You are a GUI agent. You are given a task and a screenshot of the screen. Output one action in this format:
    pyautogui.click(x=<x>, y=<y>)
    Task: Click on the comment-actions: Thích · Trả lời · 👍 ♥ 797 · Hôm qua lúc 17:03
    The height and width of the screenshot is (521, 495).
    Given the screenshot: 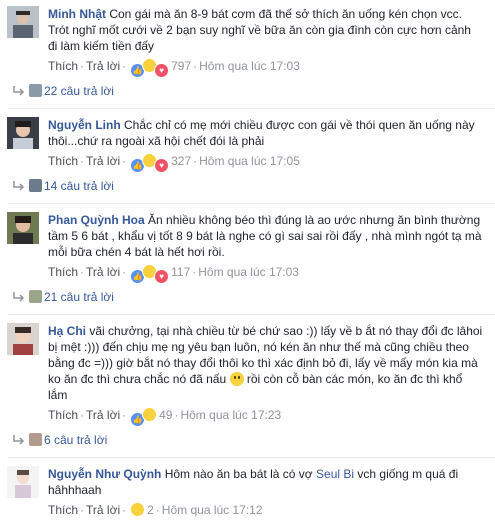 What is the action you would take?
    pyautogui.click(x=267, y=68)
    